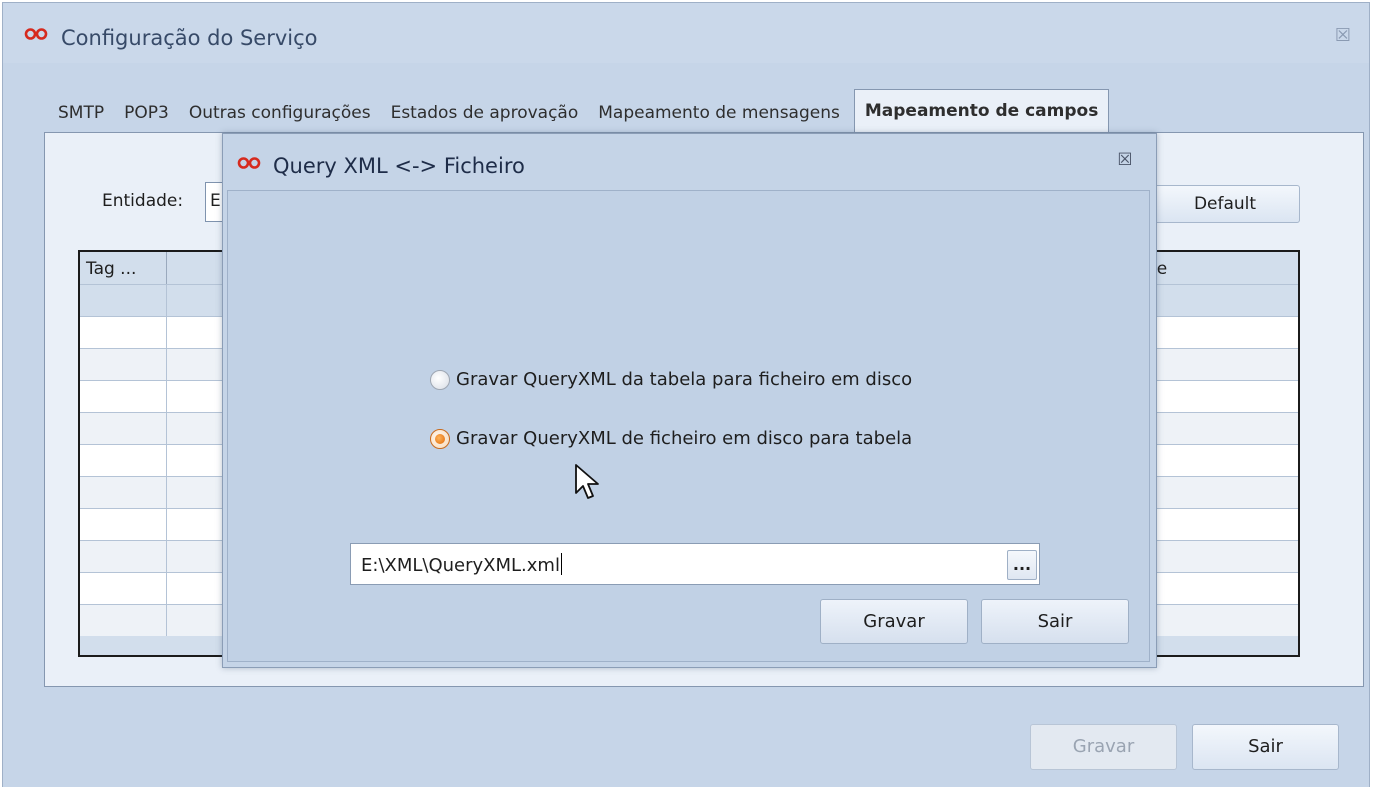 Image resolution: width=1375 pixels, height=787 pixels. What do you see at coordinates (719, 112) in the screenshot?
I see `tab-mapeamento-de-mensagens: Mapeamento de mensagens` at bounding box center [719, 112].